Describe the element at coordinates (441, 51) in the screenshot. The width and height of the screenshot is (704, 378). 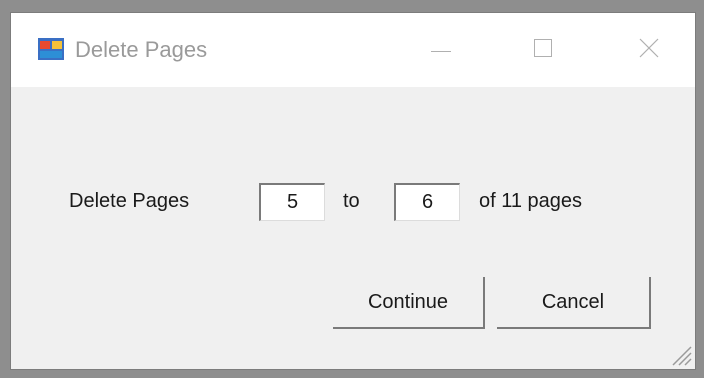
I see `minimize-icon` at that location.